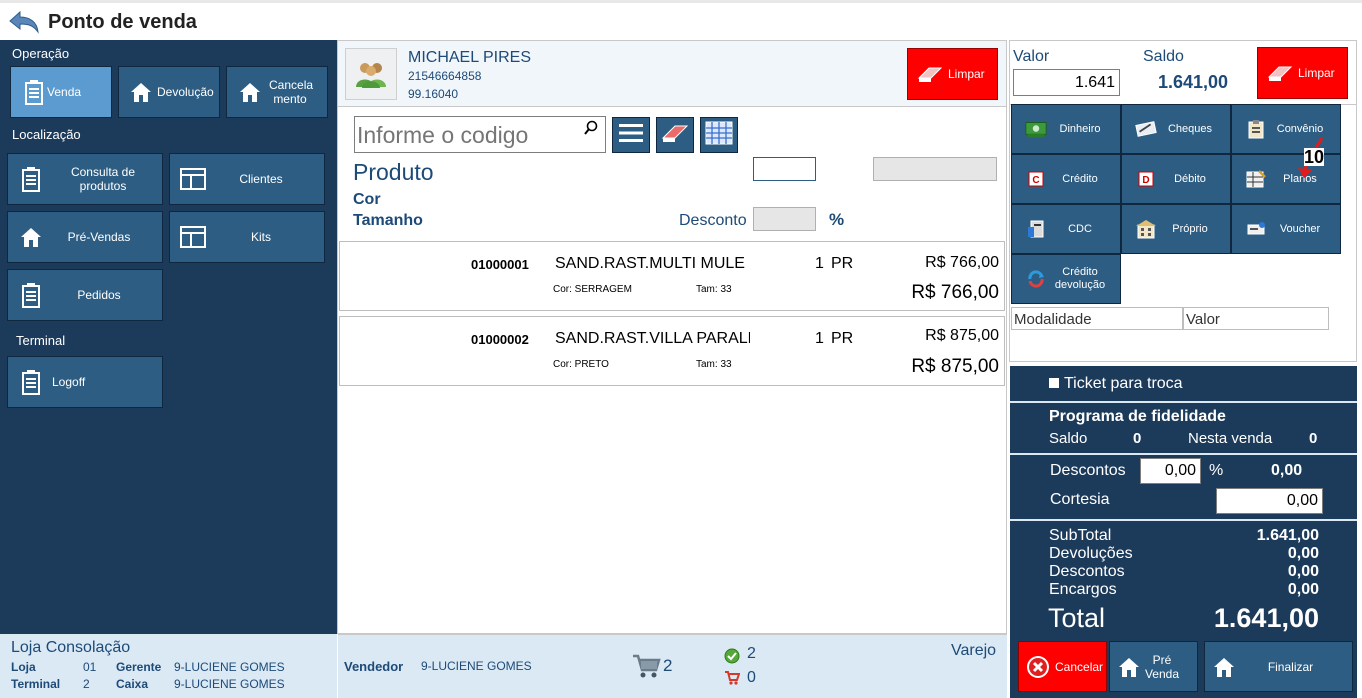 The width and height of the screenshot is (1362, 698). I want to click on valor-input, so click(1066, 82).